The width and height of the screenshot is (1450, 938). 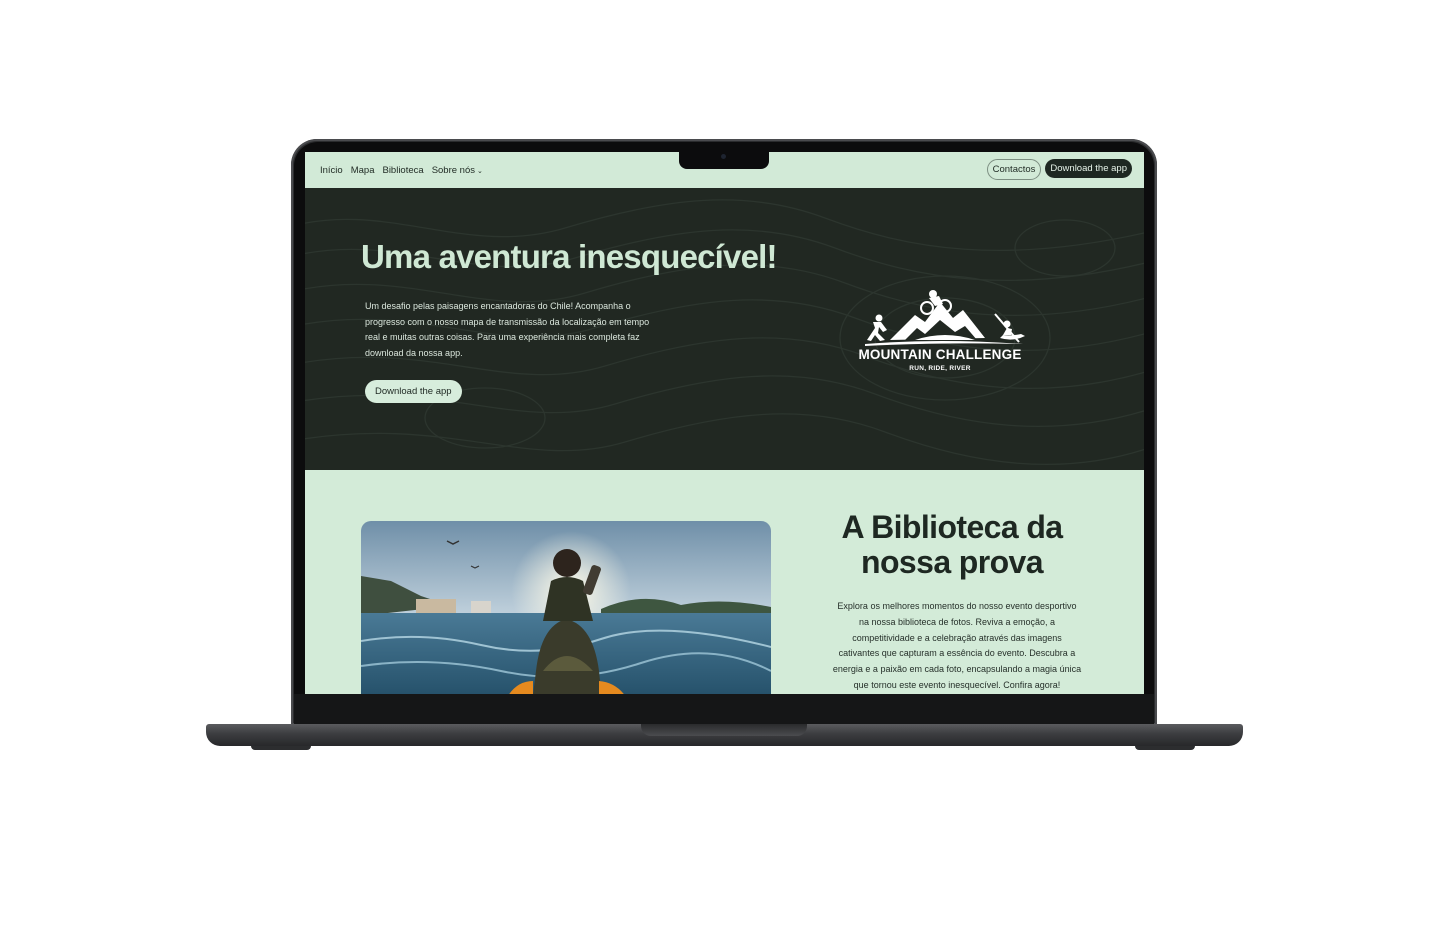 I want to click on library-title: A Biblioteca da nossa prova, so click(x=952, y=544).